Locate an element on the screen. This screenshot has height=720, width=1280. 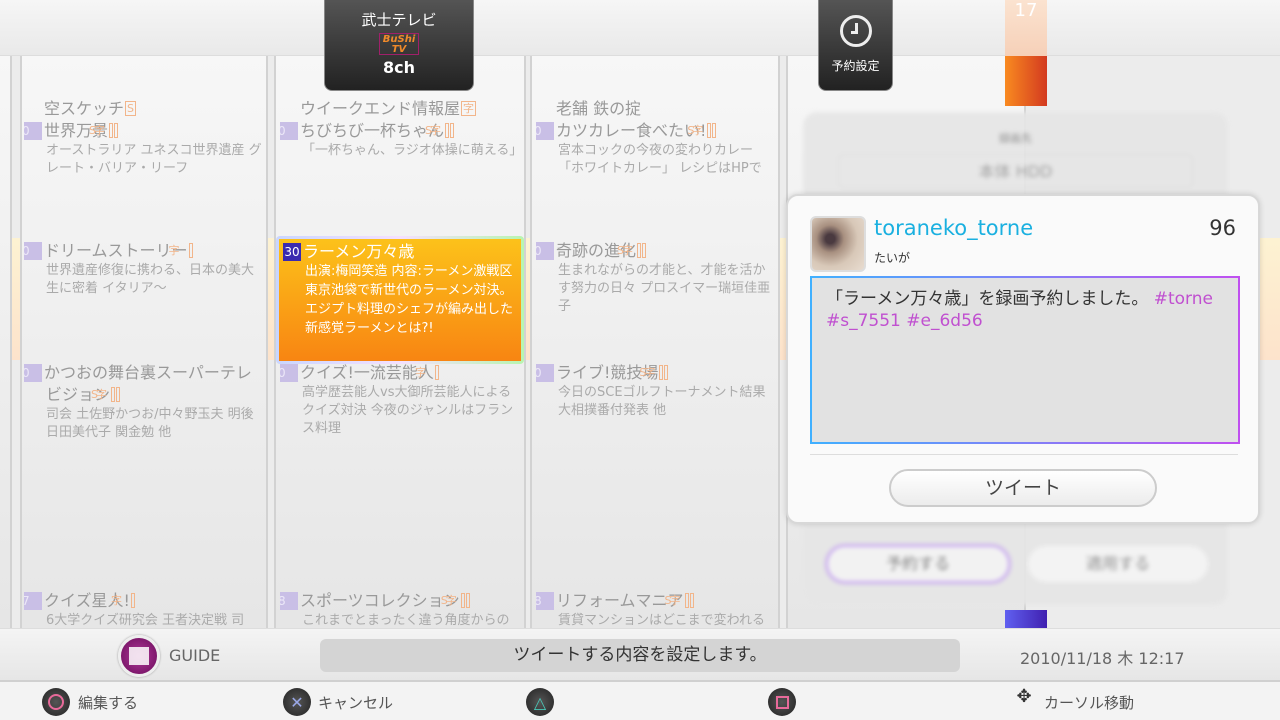
status-message: ツイートする内容を設定します。 is located at coordinates (640, 655).